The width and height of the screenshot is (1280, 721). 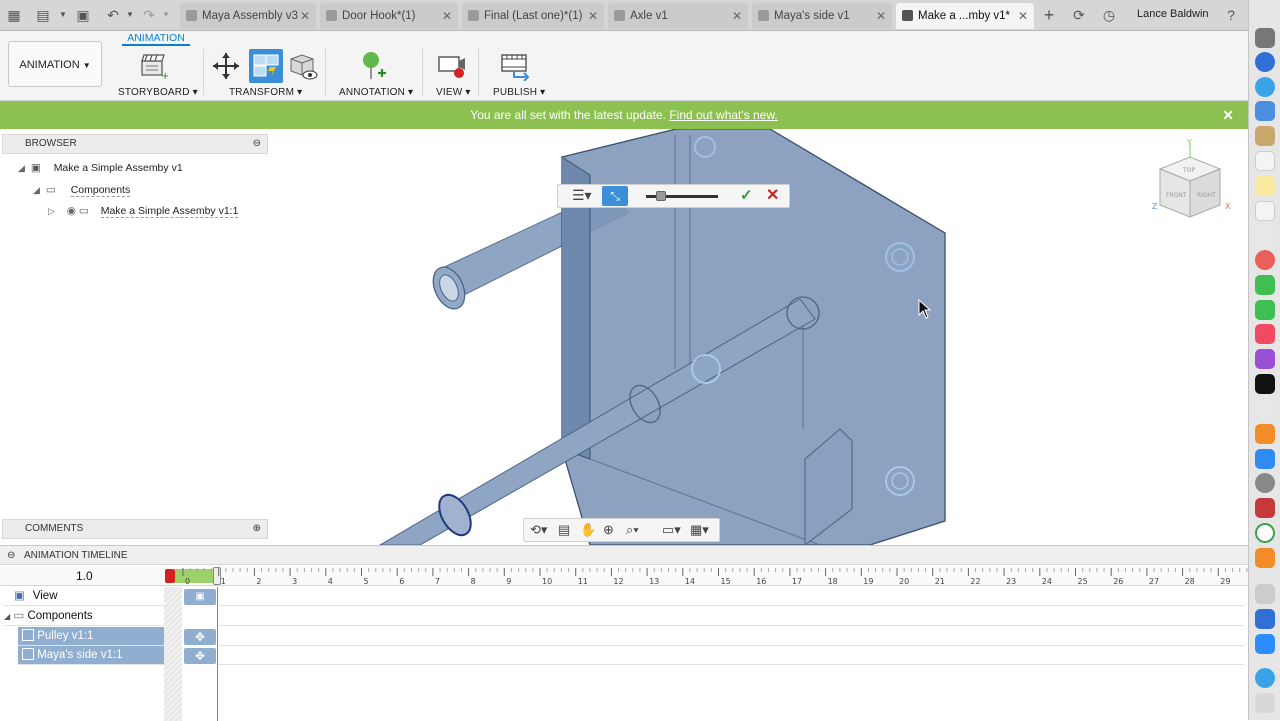 What do you see at coordinates (1265, 211) in the screenshot?
I see `reminders-icon` at bounding box center [1265, 211].